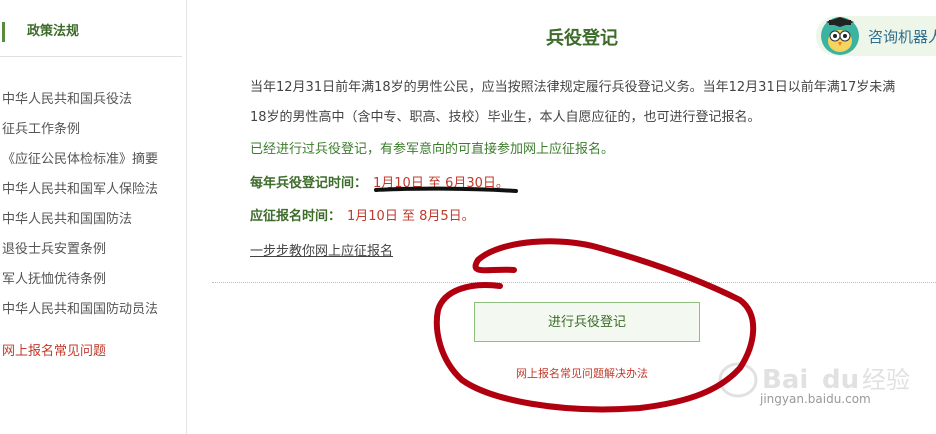 The width and height of the screenshot is (936, 434). I want to click on application-time-row: 应征报名时间： 1月10日 至 8月5日。, so click(362, 214).